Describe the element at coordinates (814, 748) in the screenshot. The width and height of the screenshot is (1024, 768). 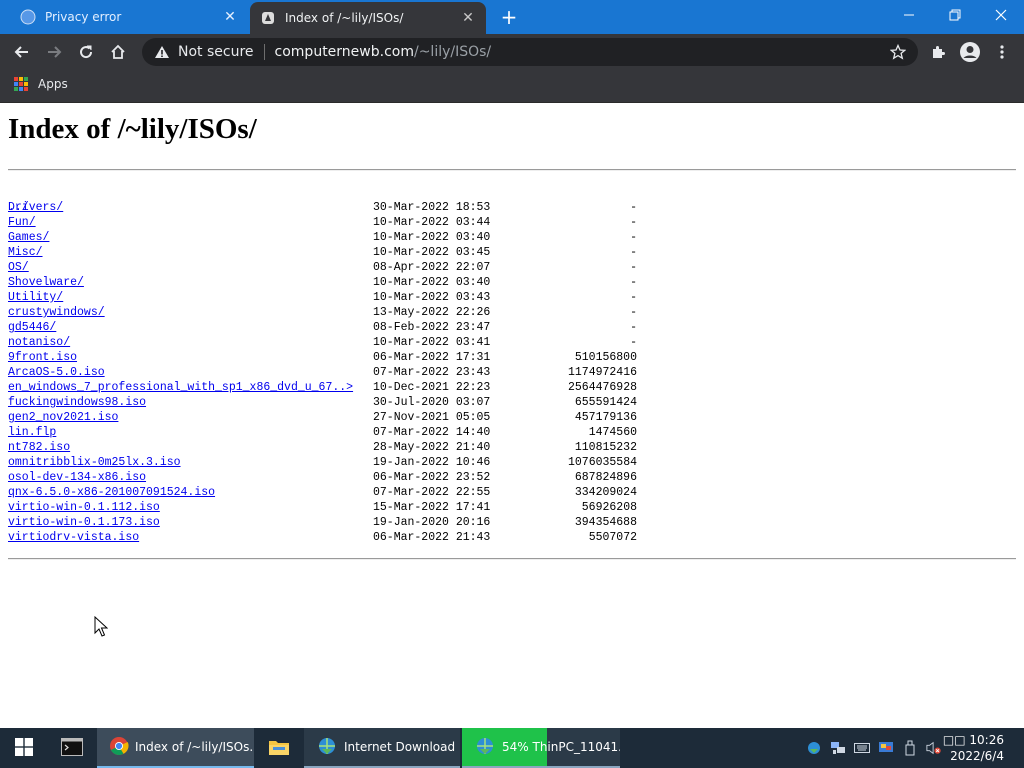
I see `download-manager-tray-icon` at that location.